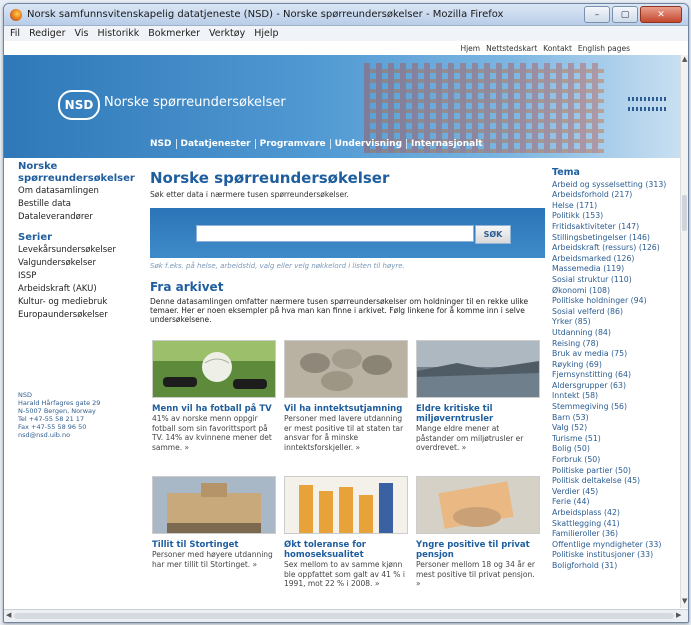 The height and width of the screenshot is (625, 691). I want to click on theme-item: Bruk av media (75), so click(616, 354).